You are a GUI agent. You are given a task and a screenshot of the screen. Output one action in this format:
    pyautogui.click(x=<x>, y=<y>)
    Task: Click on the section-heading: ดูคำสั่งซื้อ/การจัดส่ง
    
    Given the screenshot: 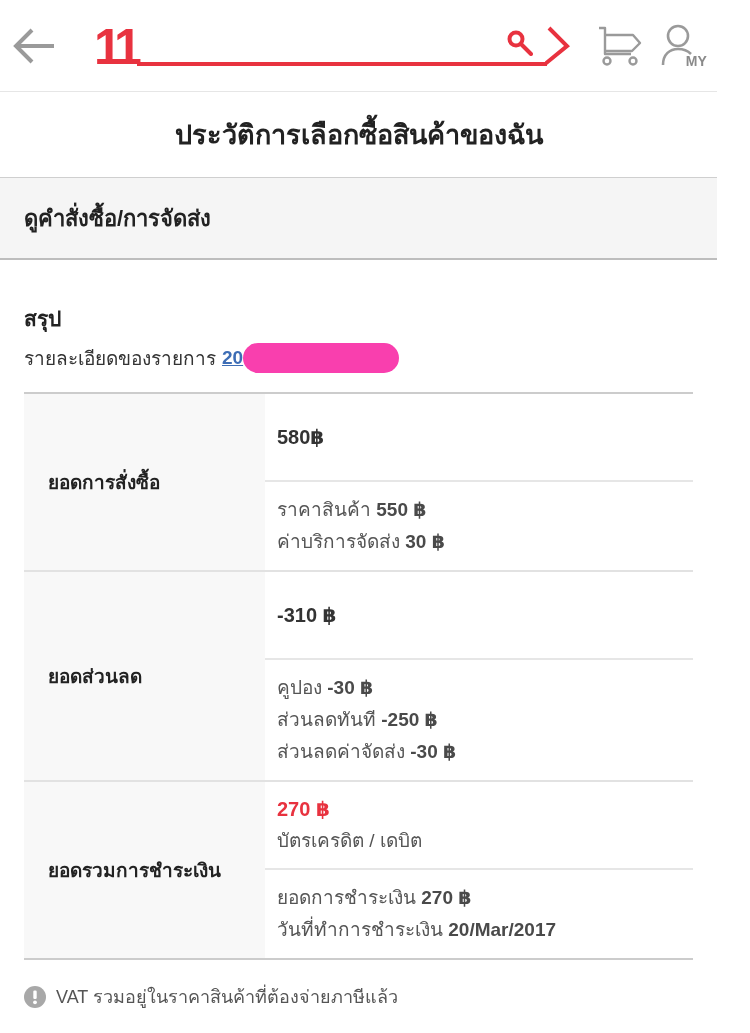 What is the action you would take?
    pyautogui.click(x=358, y=218)
    